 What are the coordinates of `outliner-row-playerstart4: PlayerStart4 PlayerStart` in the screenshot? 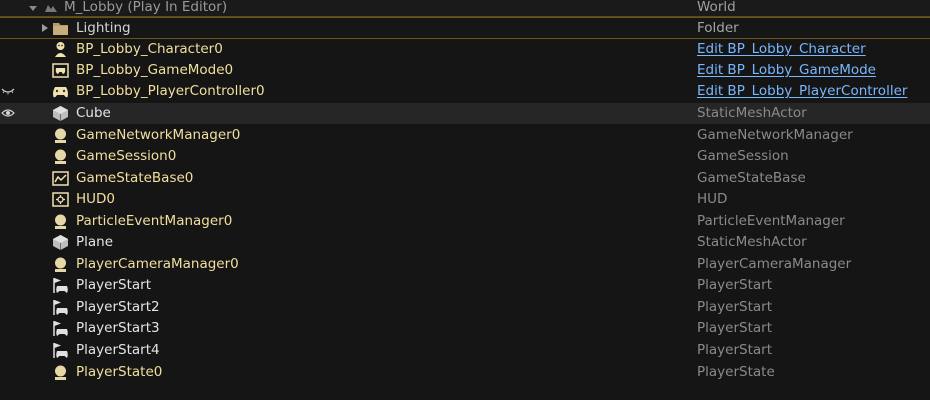 It's located at (465, 350).